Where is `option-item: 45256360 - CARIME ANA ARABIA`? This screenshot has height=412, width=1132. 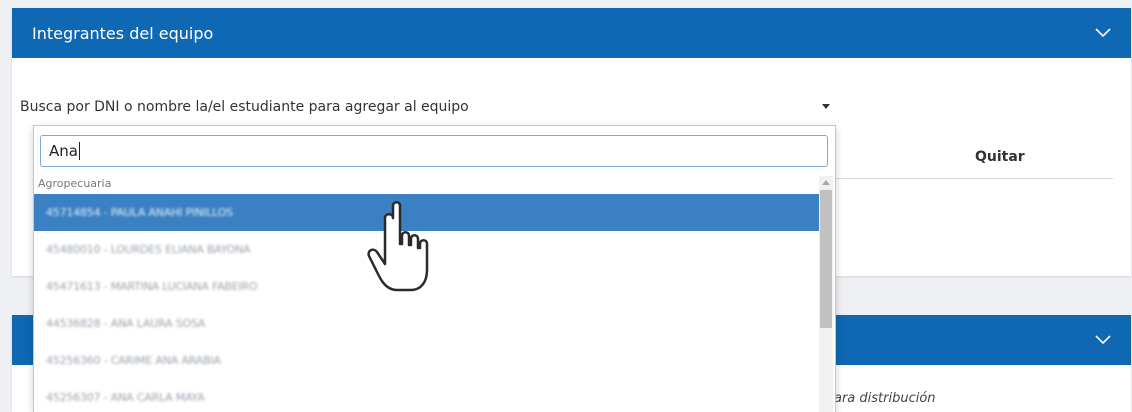
option-item: 45256360 - CARIME ANA ARABIA is located at coordinates (426, 360).